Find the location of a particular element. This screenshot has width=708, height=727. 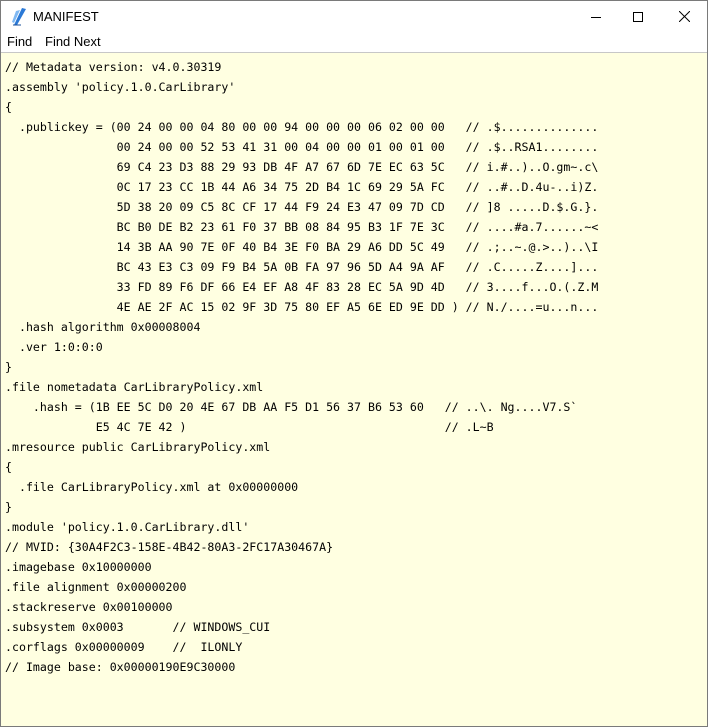

code-line: .subsystem 0x0003 // WINDOWS_CUI is located at coordinates (138, 627).